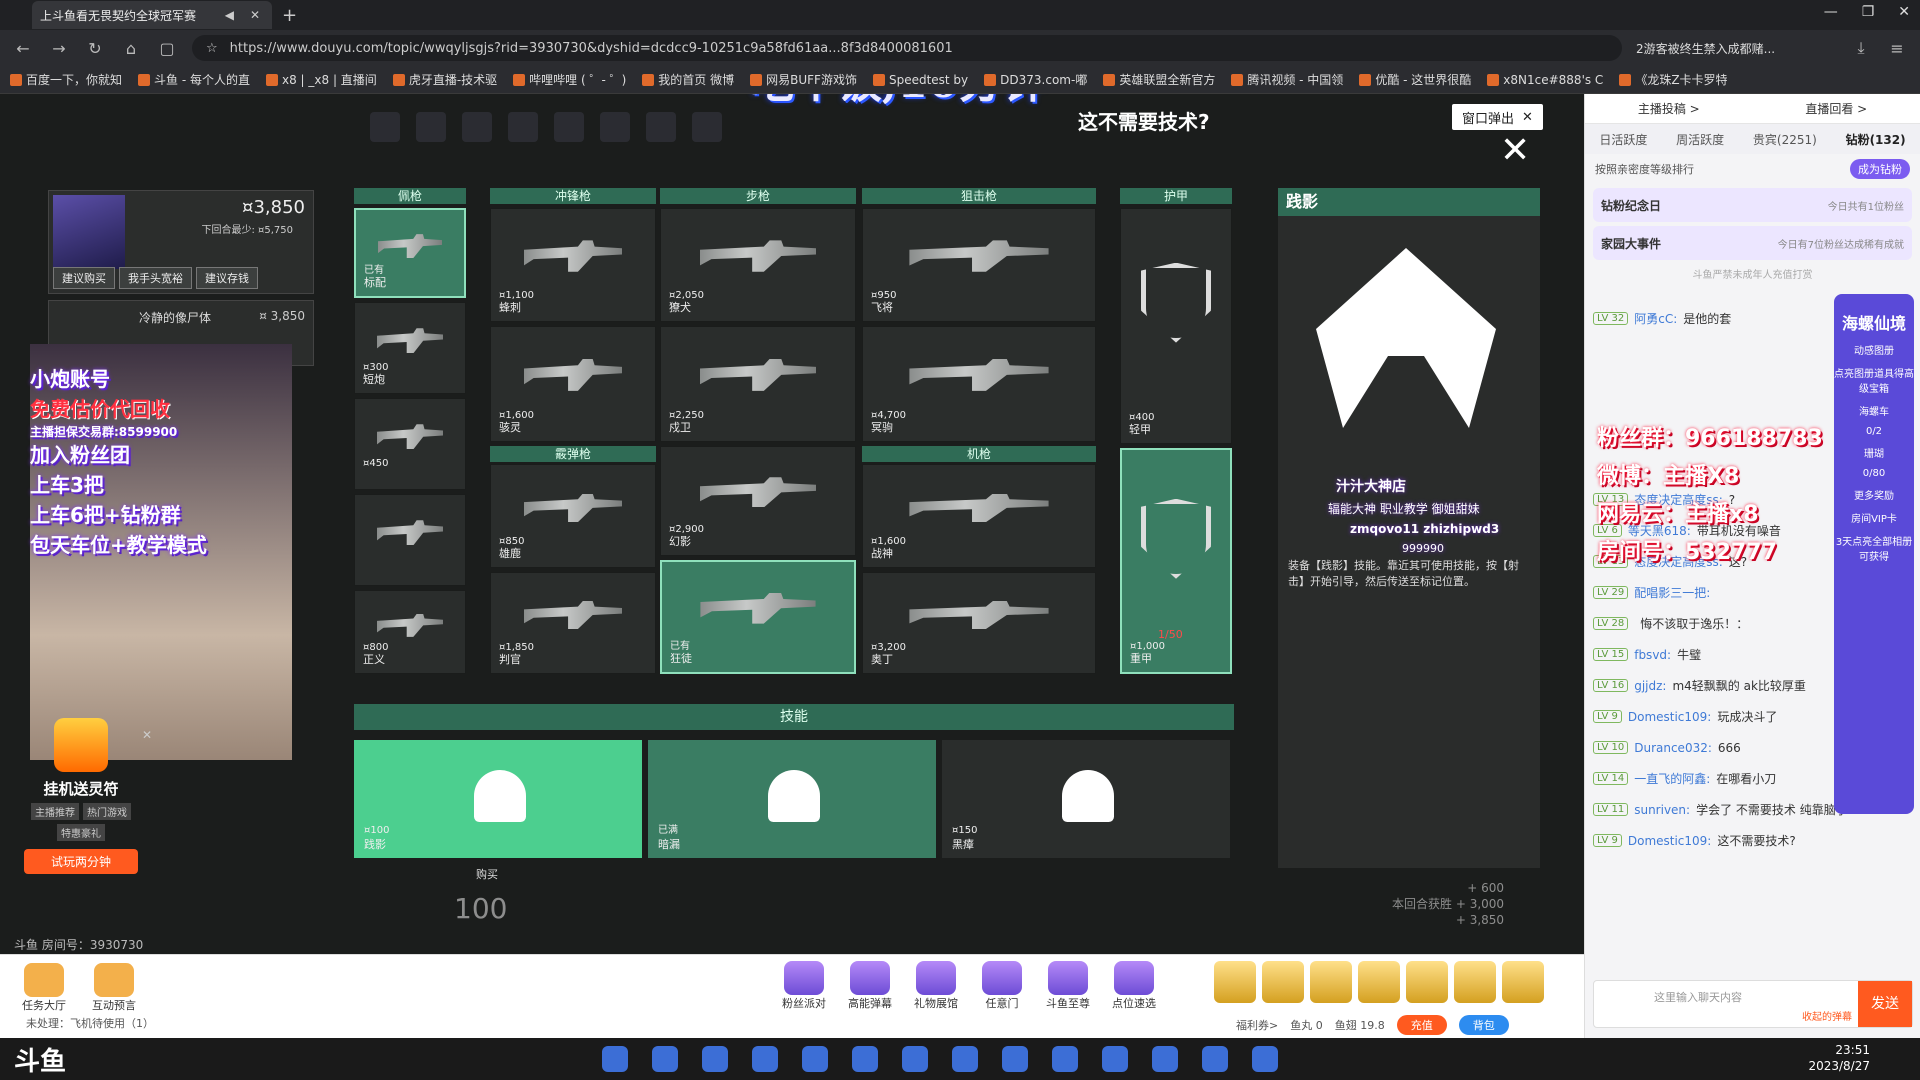 The width and height of the screenshot is (1920, 1080). What do you see at coordinates (936, 986) in the screenshot?
I see `gift-gallery-button: 礼物展馆` at bounding box center [936, 986].